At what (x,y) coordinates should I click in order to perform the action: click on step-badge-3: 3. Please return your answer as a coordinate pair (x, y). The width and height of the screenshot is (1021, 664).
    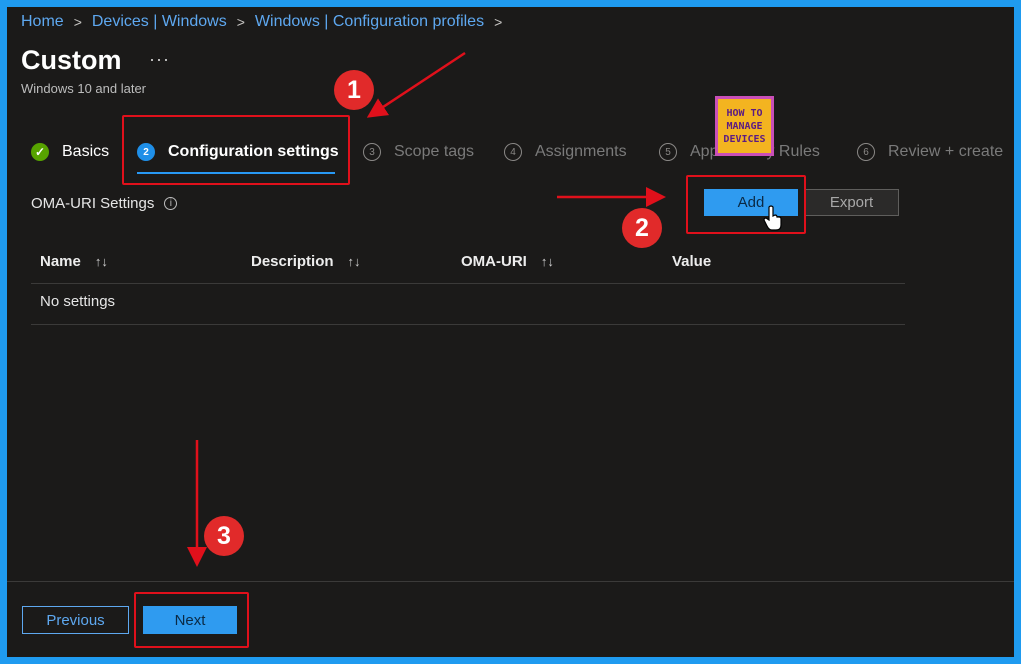
    Looking at the image, I should click on (224, 536).